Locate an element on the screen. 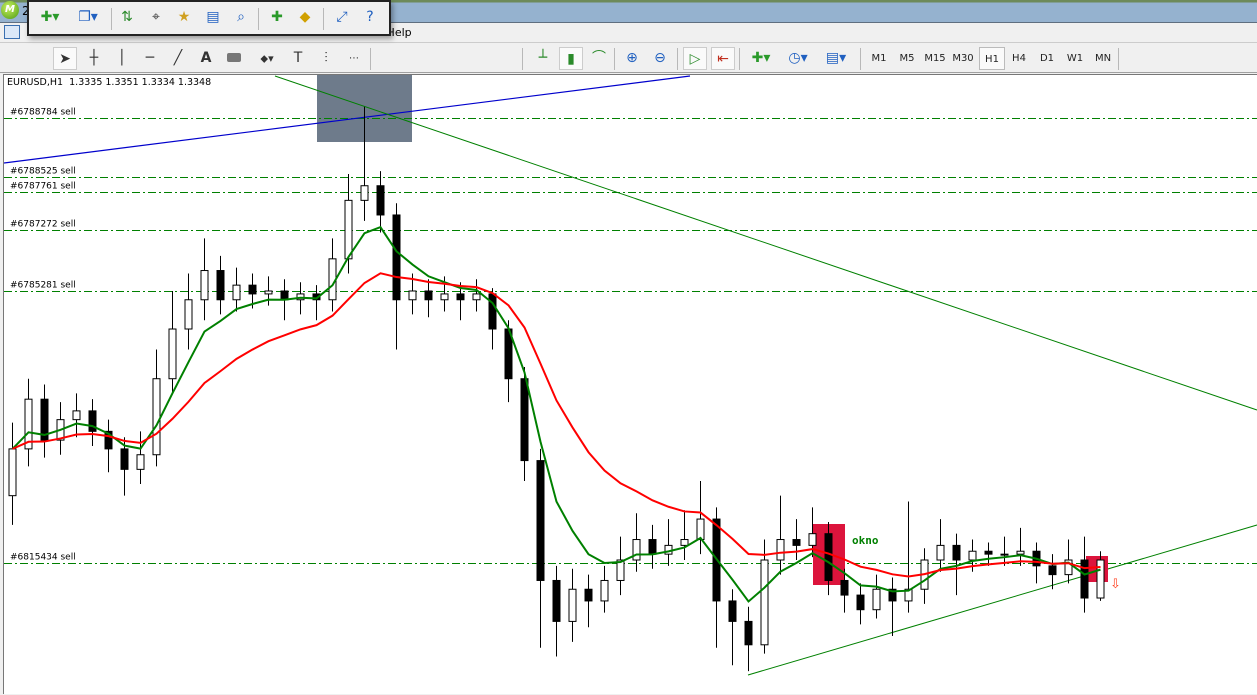 This screenshot has width=1257, height=695. sell-arrow-icon: ⇩ is located at coordinates (1115, 584).